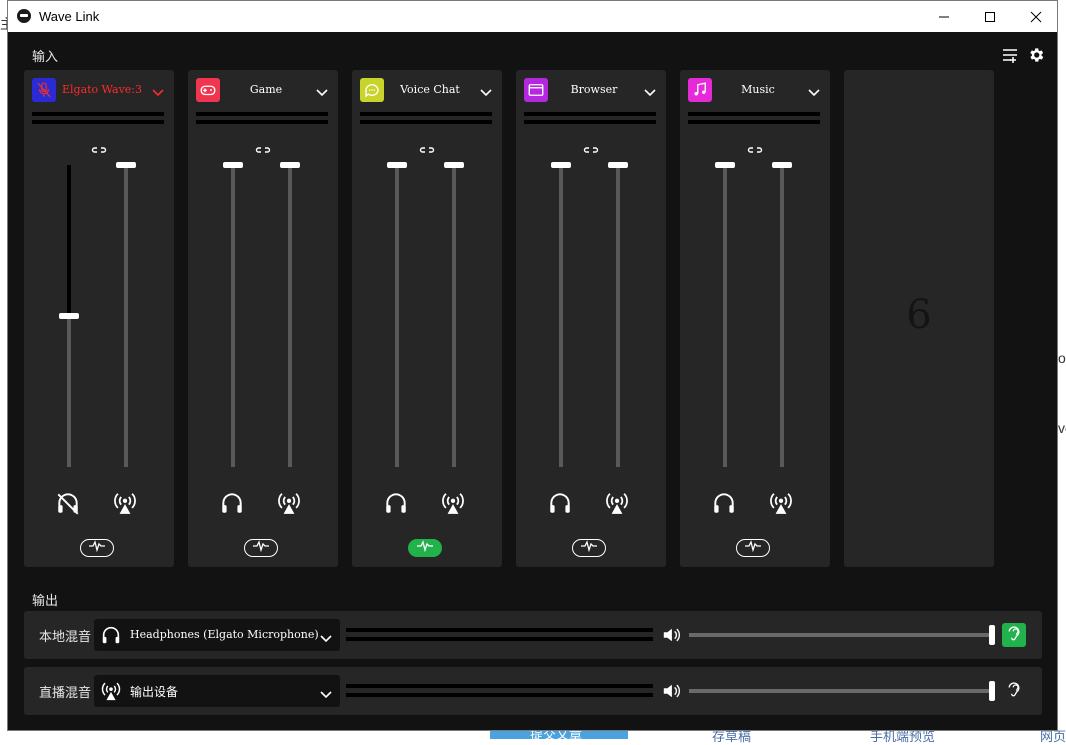 The height and width of the screenshot is (745, 1066). What do you see at coordinates (372, 90) in the screenshot?
I see `chat-bubble-icon` at bounding box center [372, 90].